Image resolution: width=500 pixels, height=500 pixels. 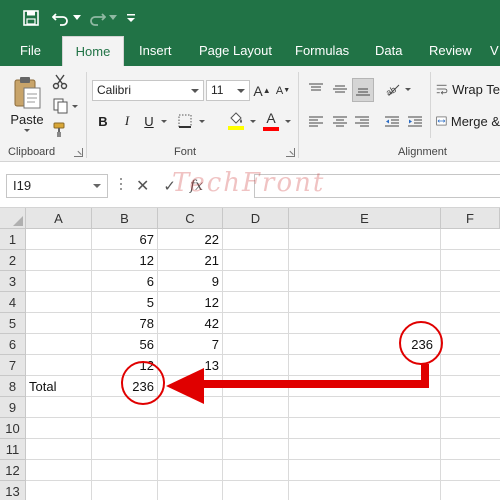 I want to click on font-color-button: A, so click(x=271, y=121).